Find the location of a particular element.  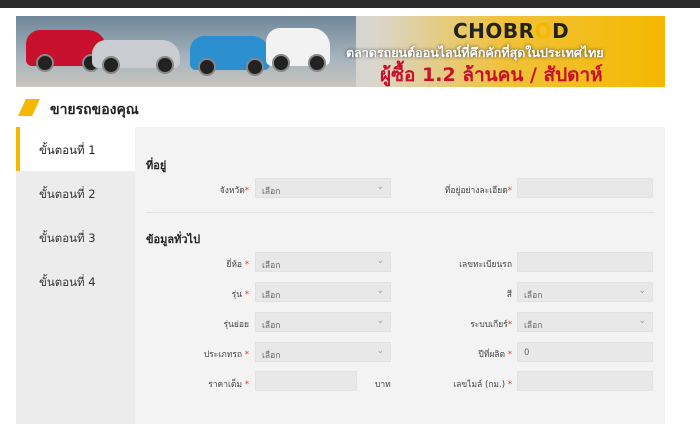

plate-input is located at coordinates (585, 262).